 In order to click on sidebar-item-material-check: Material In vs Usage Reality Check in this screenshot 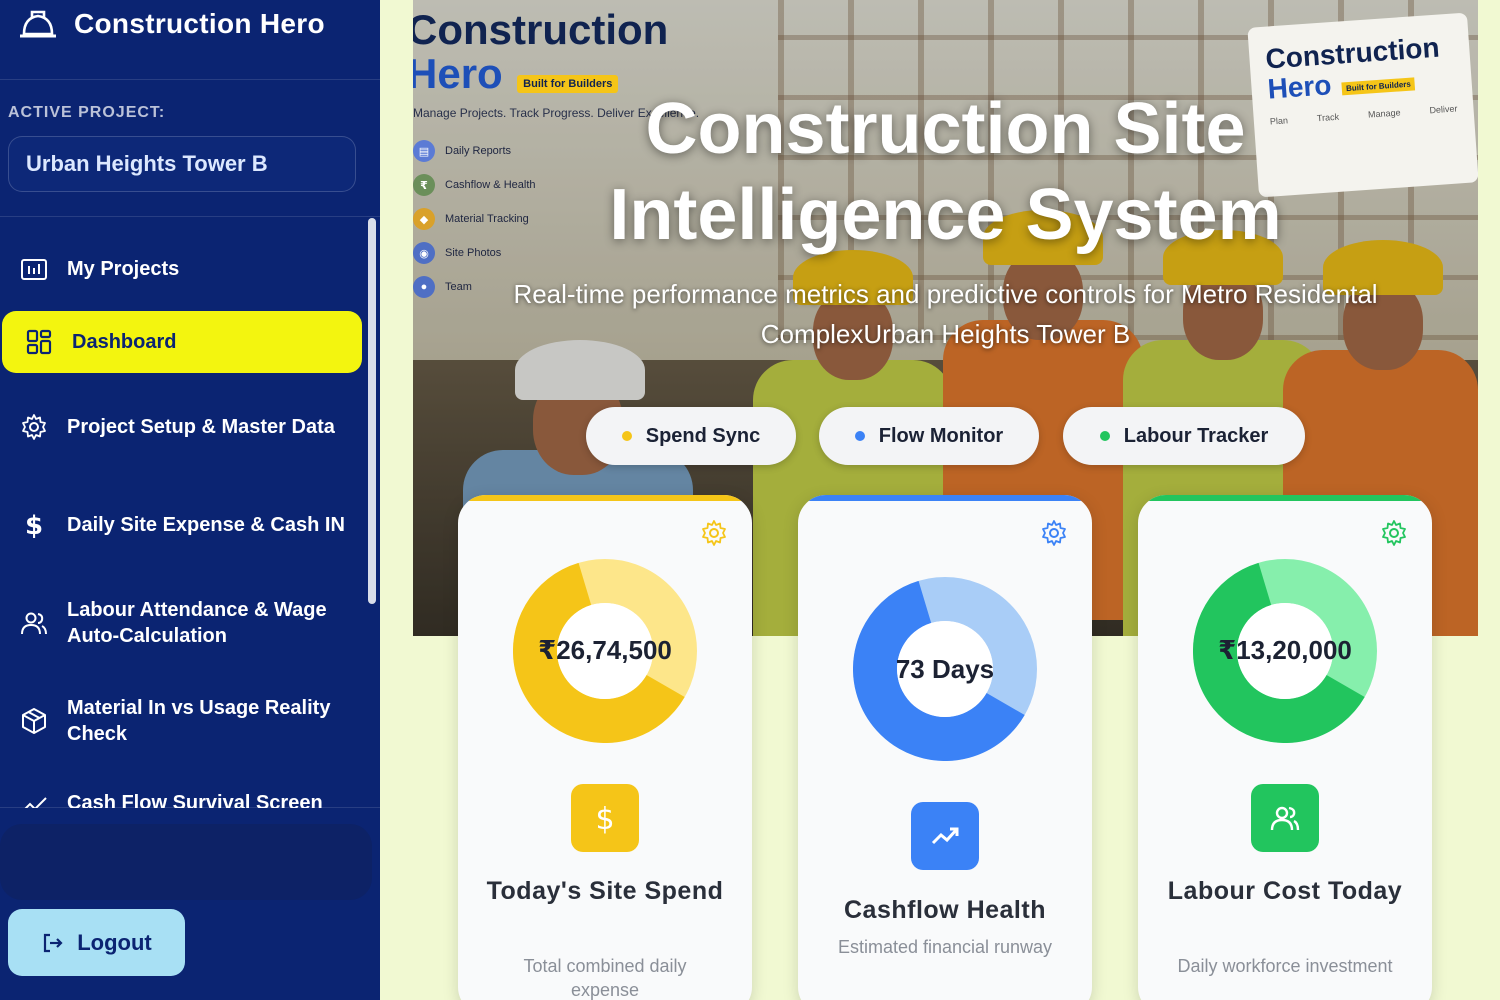, I will do `click(182, 721)`.